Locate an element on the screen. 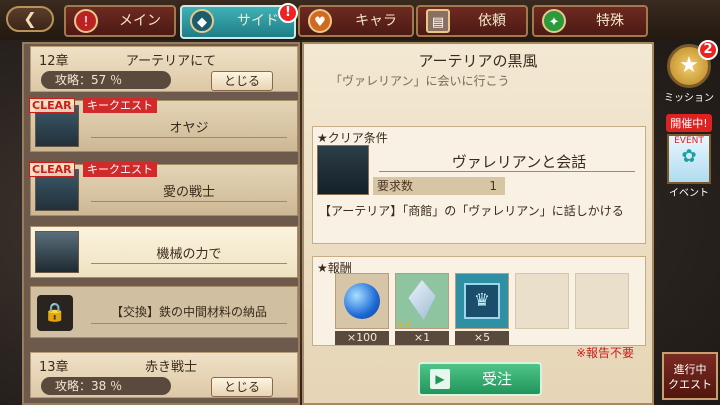 The width and height of the screenshot is (720, 405). crown-box-icon: ♛ is located at coordinates (482, 301).